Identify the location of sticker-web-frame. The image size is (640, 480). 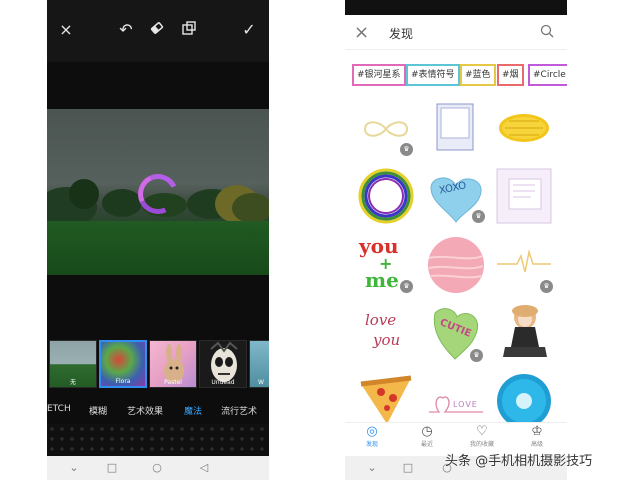
(524, 196).